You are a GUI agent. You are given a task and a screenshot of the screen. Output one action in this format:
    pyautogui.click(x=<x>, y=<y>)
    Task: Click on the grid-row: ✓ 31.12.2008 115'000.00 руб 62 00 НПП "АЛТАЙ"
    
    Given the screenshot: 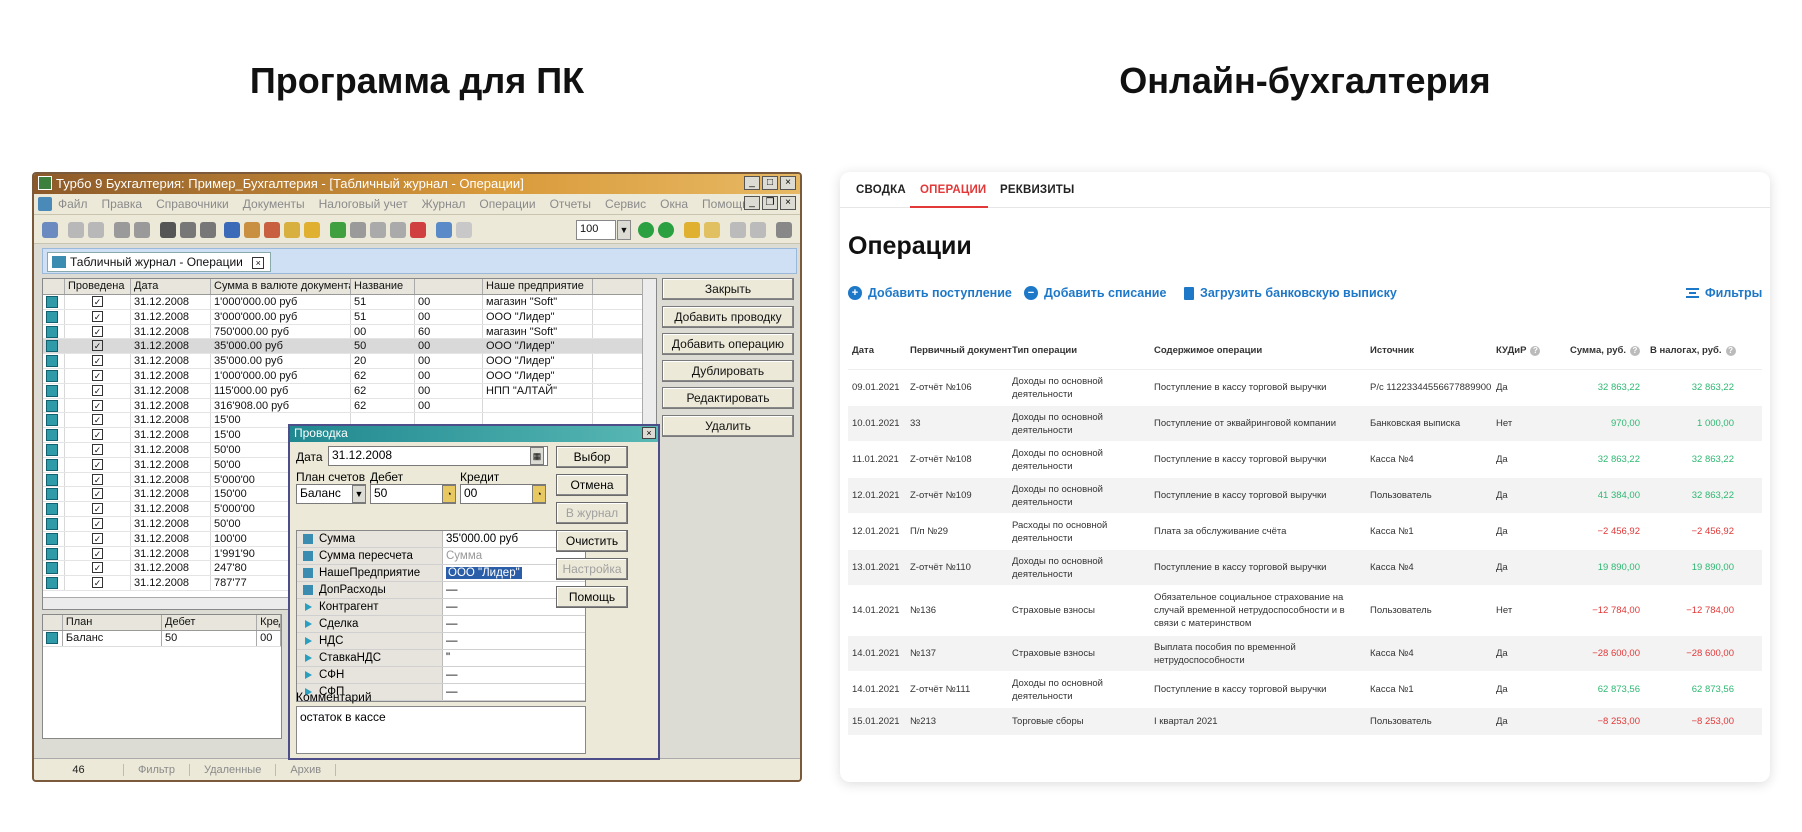 What is the action you would take?
    pyautogui.click(x=349, y=391)
    